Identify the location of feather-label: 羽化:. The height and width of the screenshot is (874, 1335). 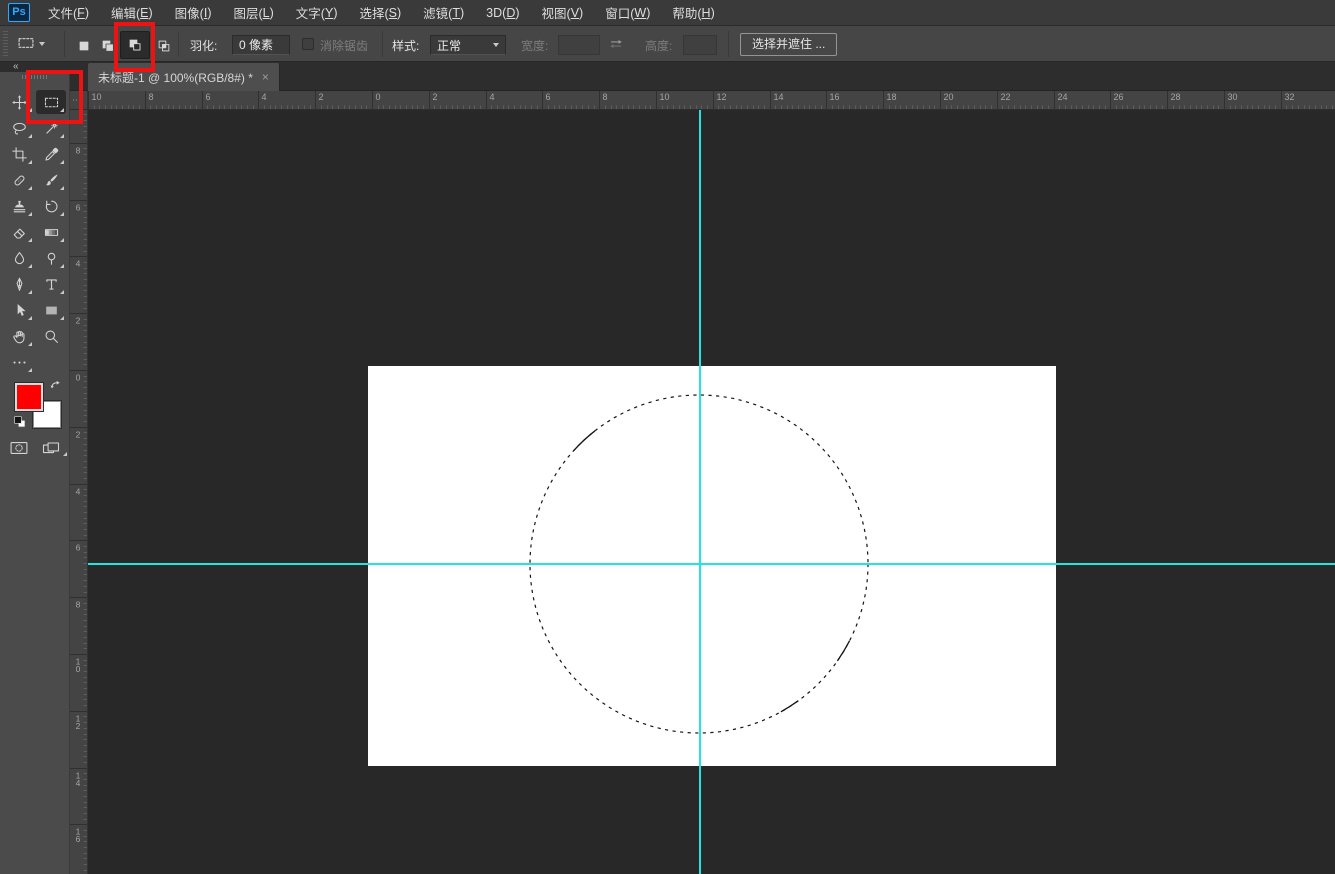
(204, 46).